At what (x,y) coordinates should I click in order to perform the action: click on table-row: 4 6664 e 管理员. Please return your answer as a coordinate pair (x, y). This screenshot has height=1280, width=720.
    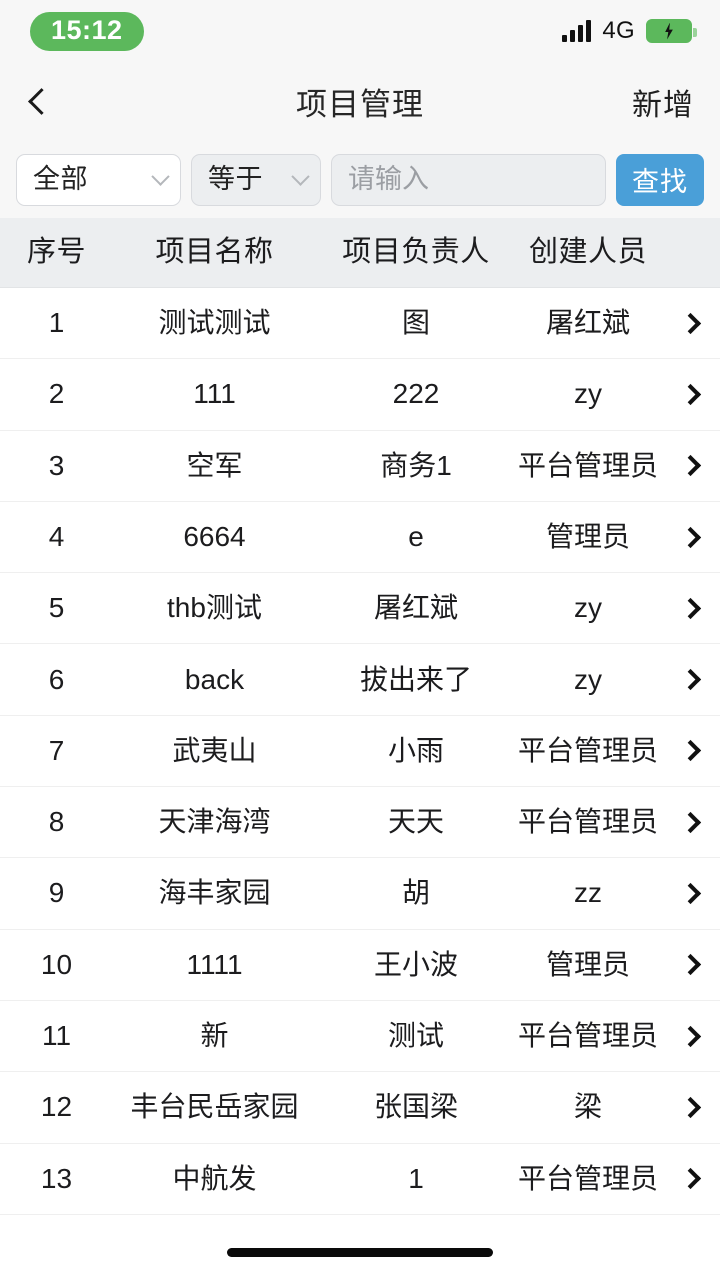
    Looking at the image, I should click on (360, 538).